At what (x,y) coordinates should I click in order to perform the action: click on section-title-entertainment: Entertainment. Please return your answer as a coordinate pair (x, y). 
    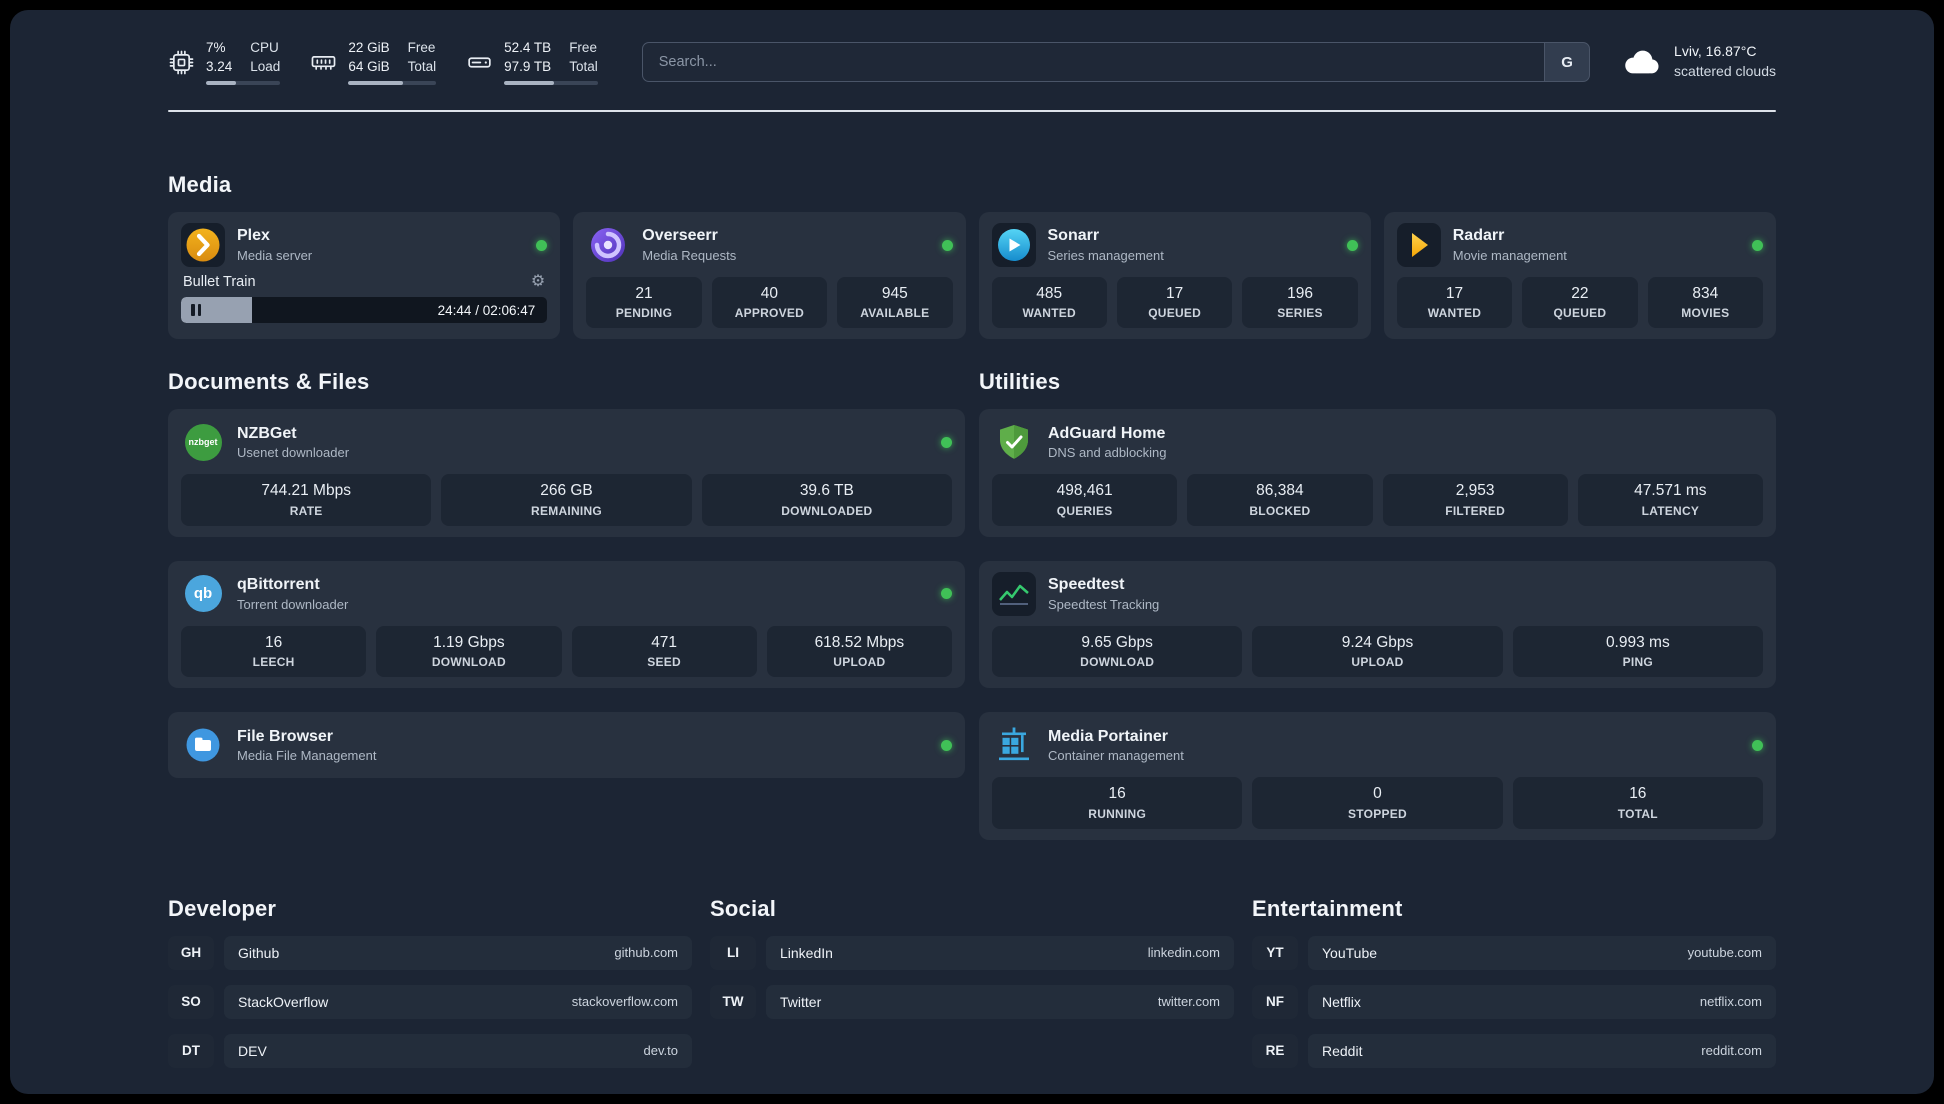
    Looking at the image, I should click on (1327, 908).